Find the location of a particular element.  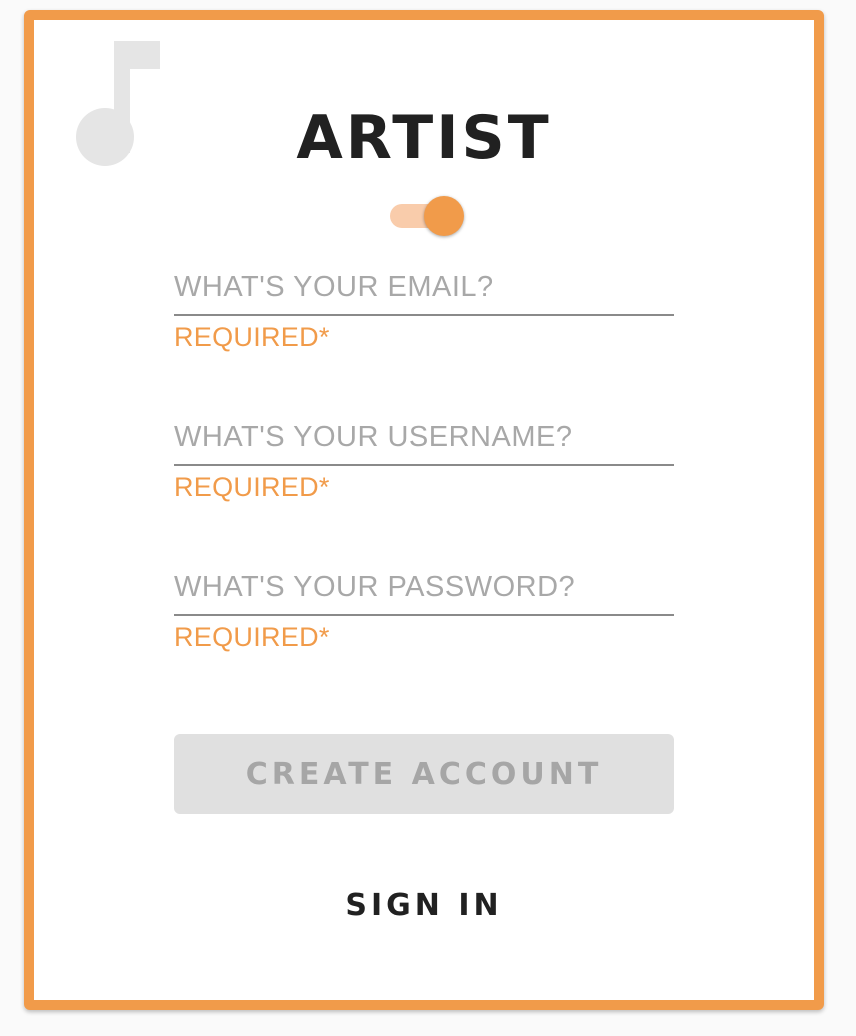

artist-role-toggle is located at coordinates (430, 216).